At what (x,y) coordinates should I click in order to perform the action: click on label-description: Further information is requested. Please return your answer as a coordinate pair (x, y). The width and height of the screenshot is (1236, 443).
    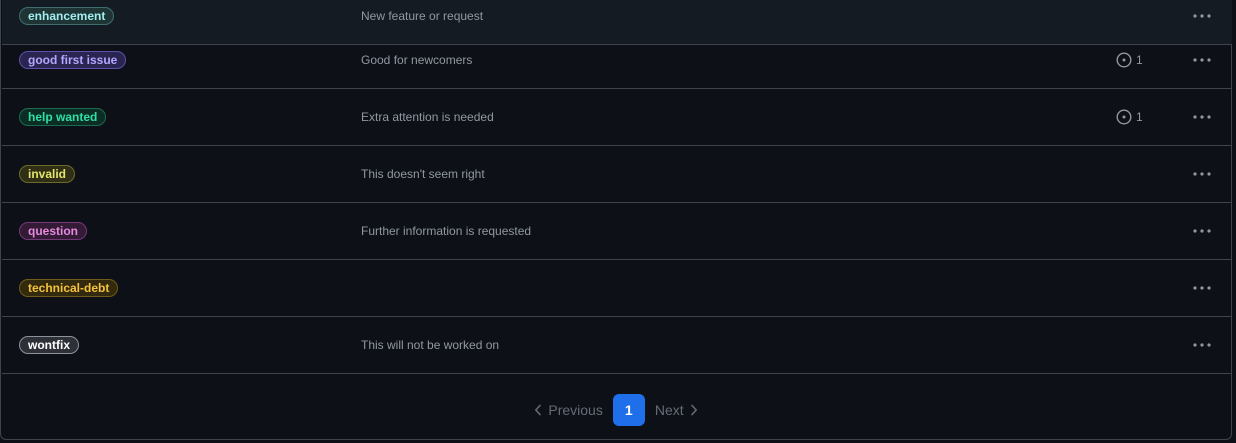
    Looking at the image, I should click on (446, 231).